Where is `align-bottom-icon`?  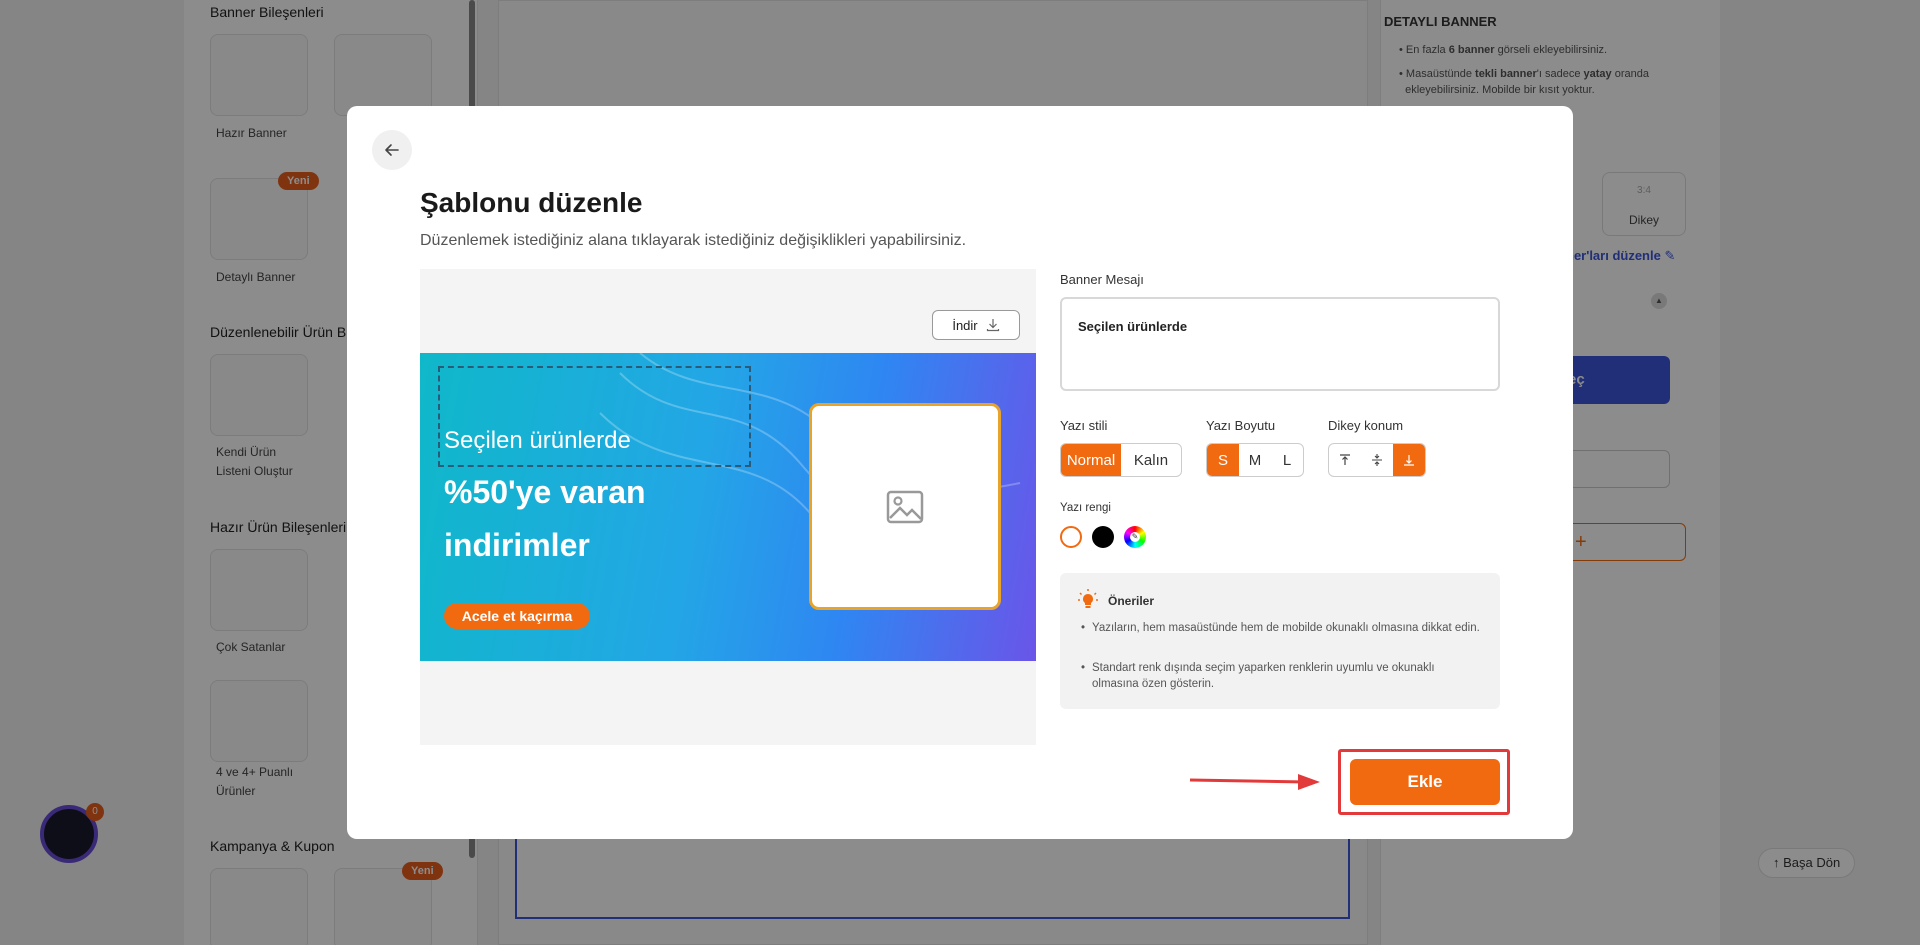
align-bottom-icon is located at coordinates (1409, 460).